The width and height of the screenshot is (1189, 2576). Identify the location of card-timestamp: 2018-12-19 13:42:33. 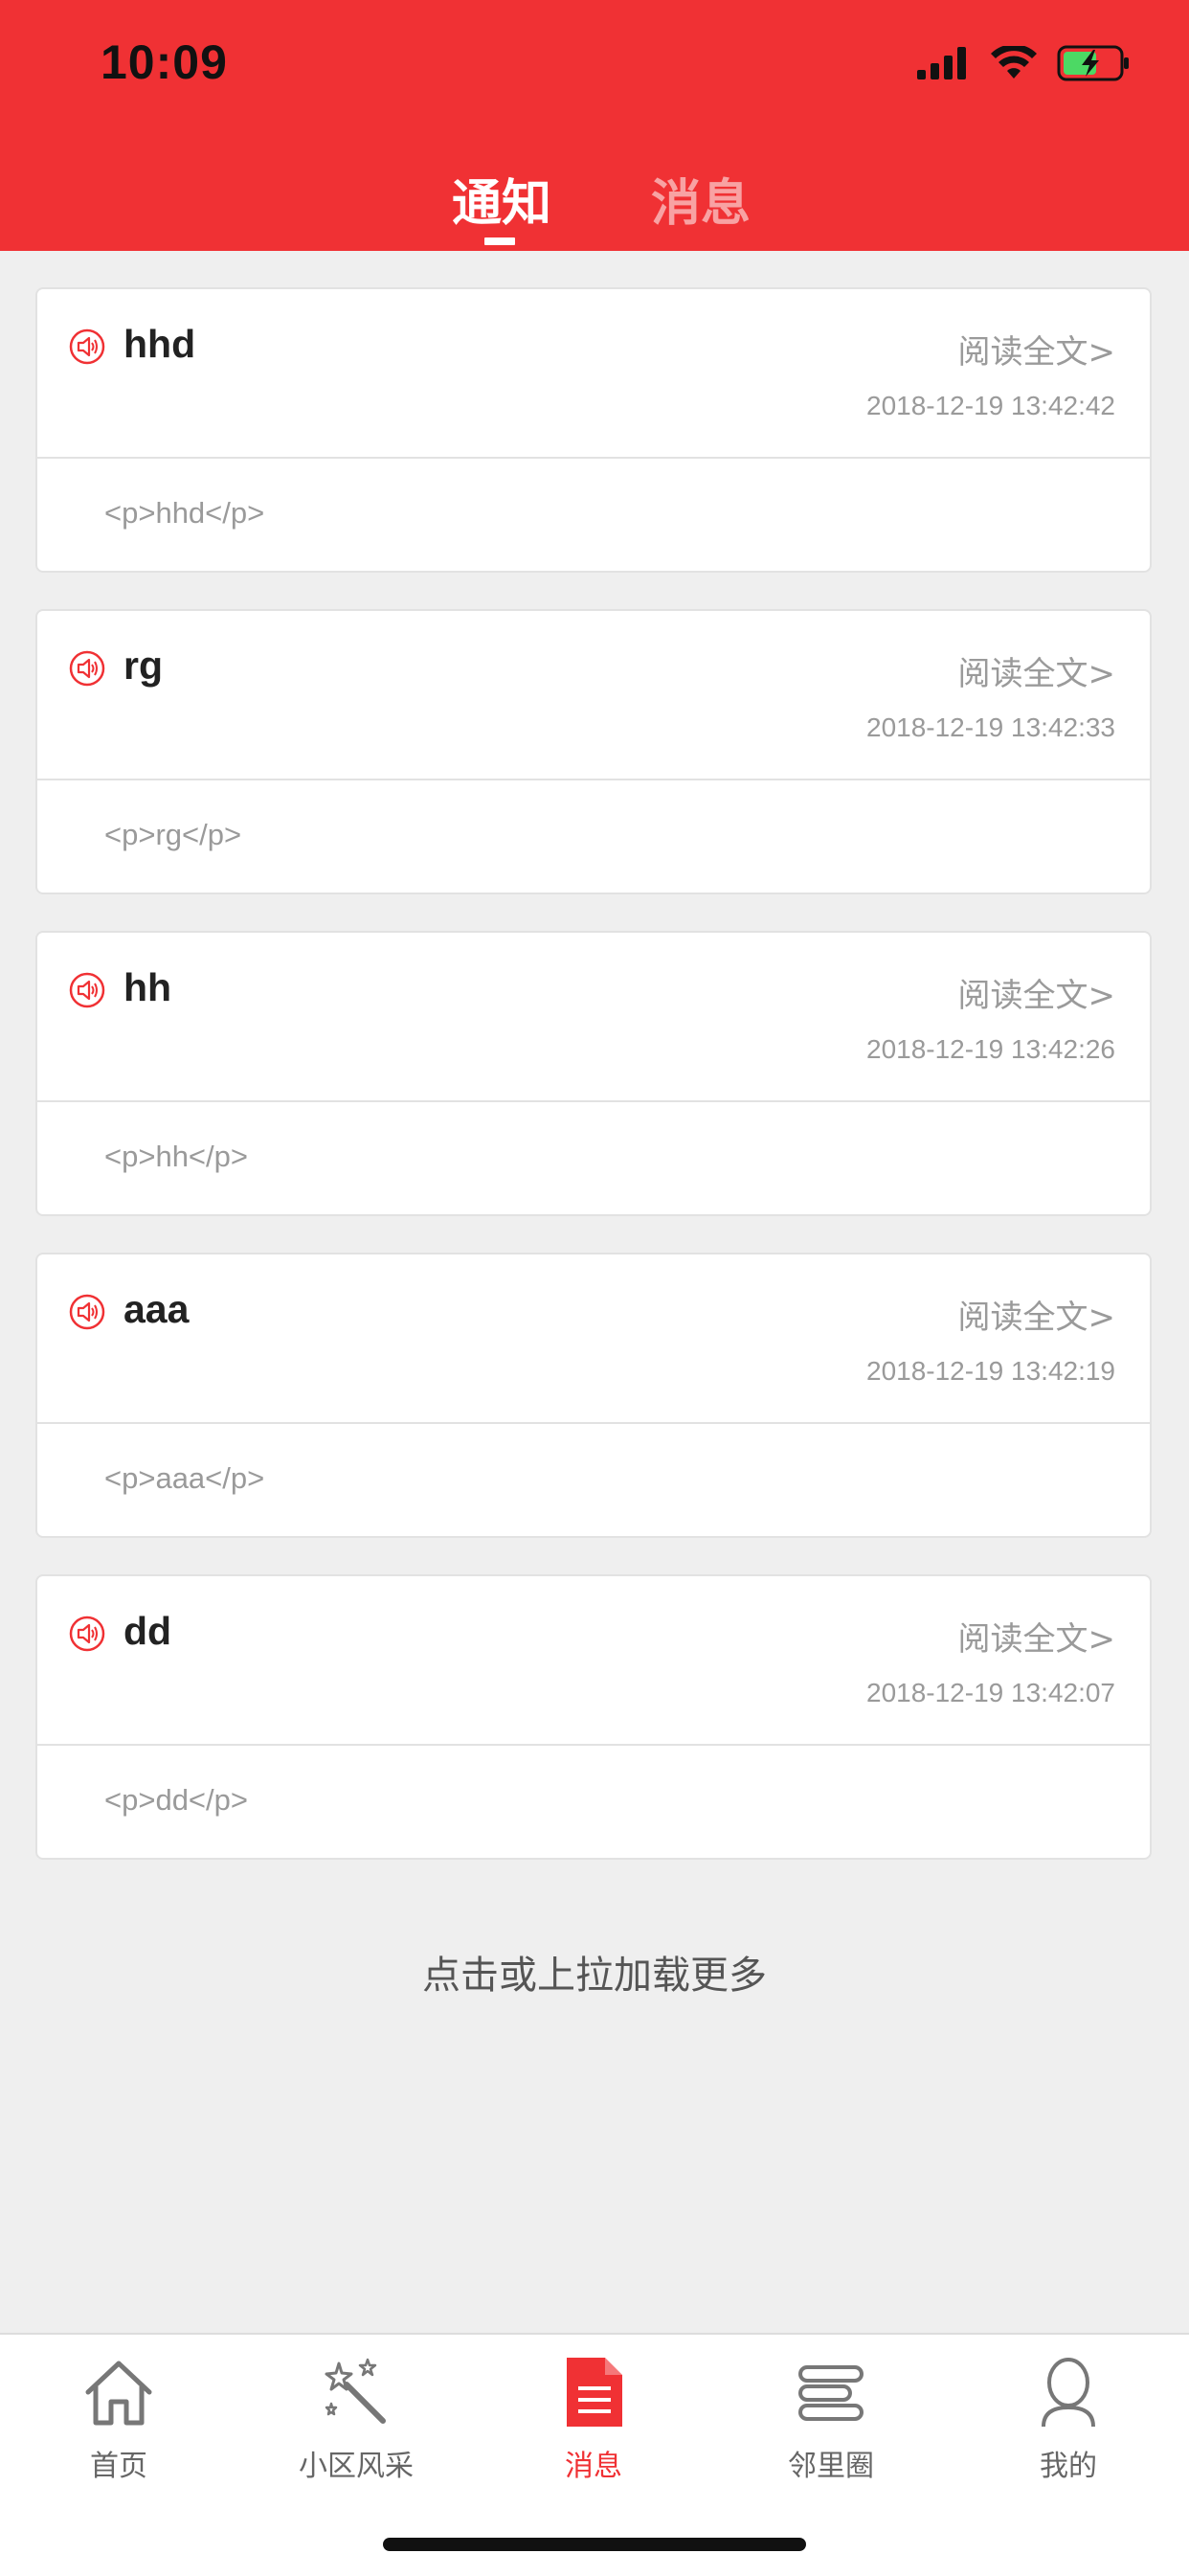
(990, 727).